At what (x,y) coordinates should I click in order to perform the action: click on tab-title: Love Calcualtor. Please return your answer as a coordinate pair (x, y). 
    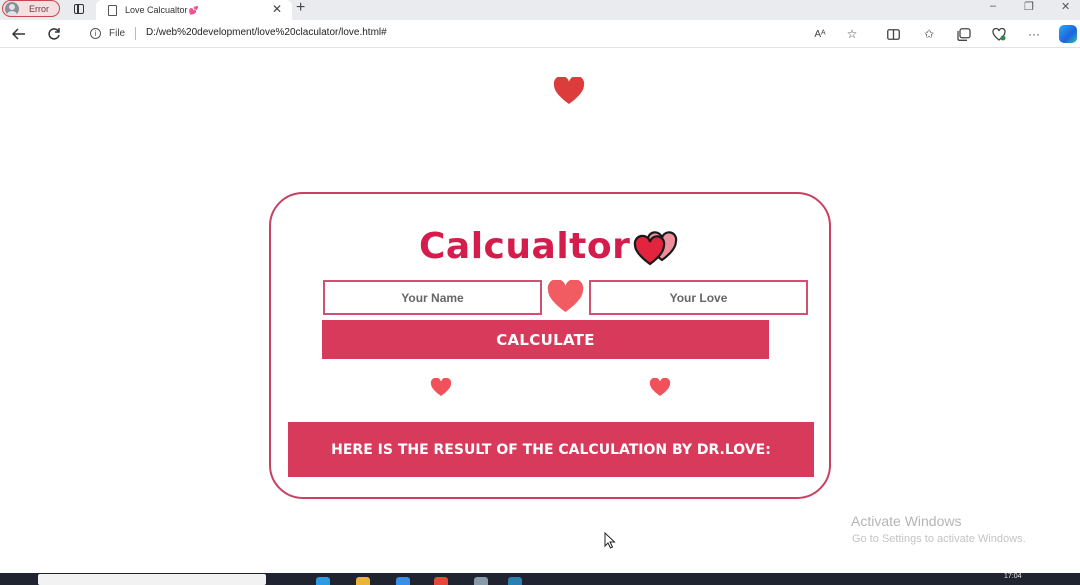
    Looking at the image, I should click on (156, 10).